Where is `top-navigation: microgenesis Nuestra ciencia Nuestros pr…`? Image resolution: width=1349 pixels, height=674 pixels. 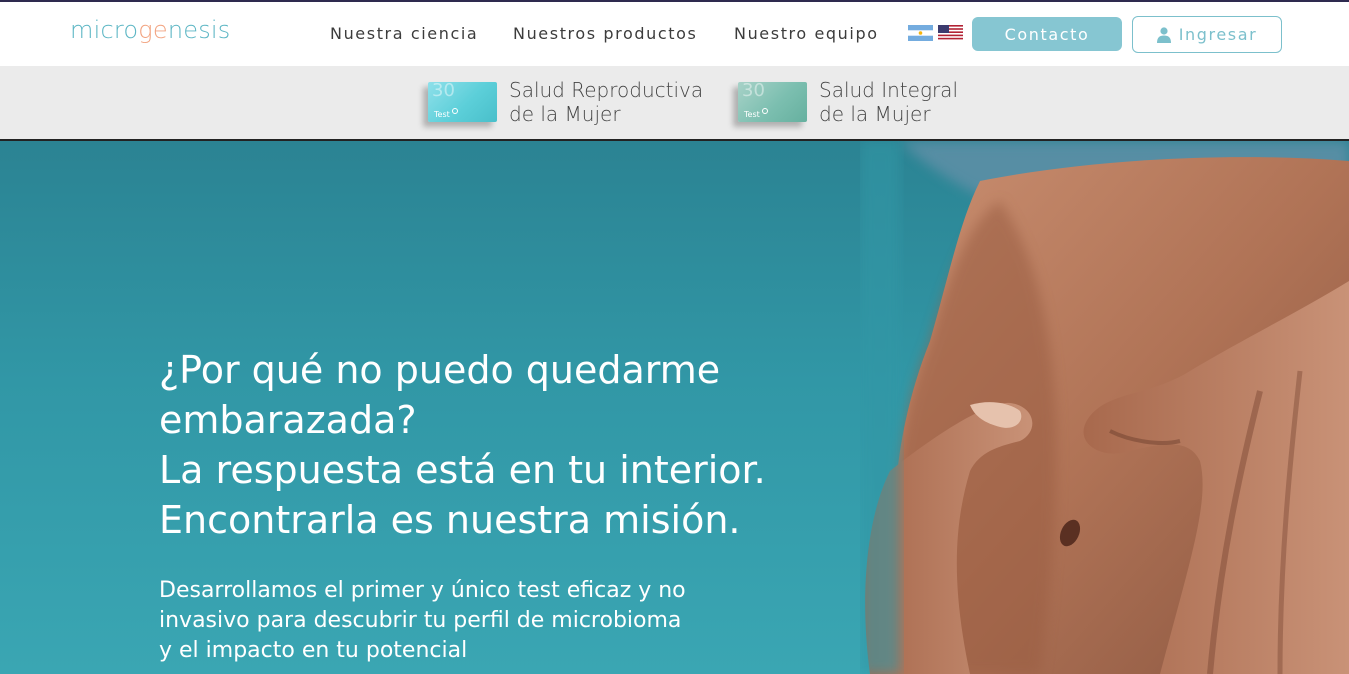
top-navigation: microgenesis Nuestra ciencia Nuestros pr… is located at coordinates (674, 34).